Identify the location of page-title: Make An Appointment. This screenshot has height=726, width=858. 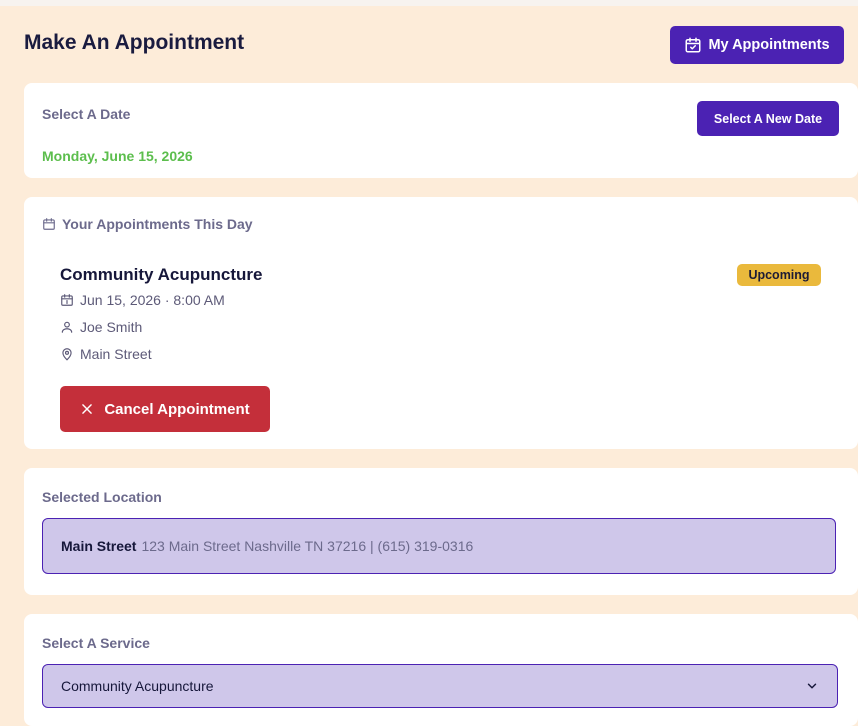
(134, 42).